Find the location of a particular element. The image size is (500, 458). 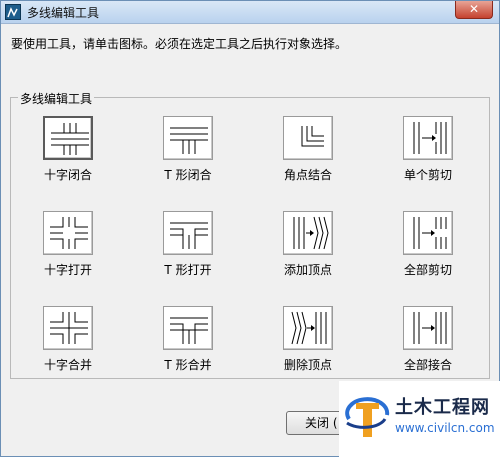

tool-label: 添加顶点 is located at coordinates (307, 270).